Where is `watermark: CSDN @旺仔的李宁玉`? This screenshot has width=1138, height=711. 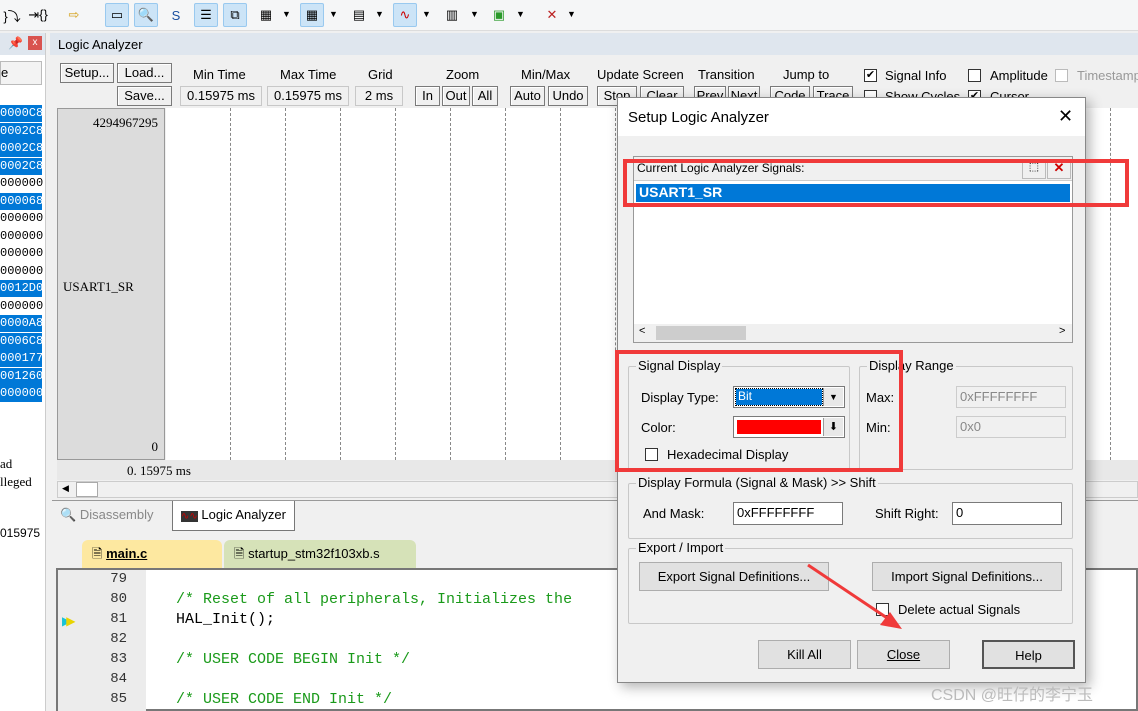 watermark: CSDN @旺仔的李宁玉 is located at coordinates (1012, 695).